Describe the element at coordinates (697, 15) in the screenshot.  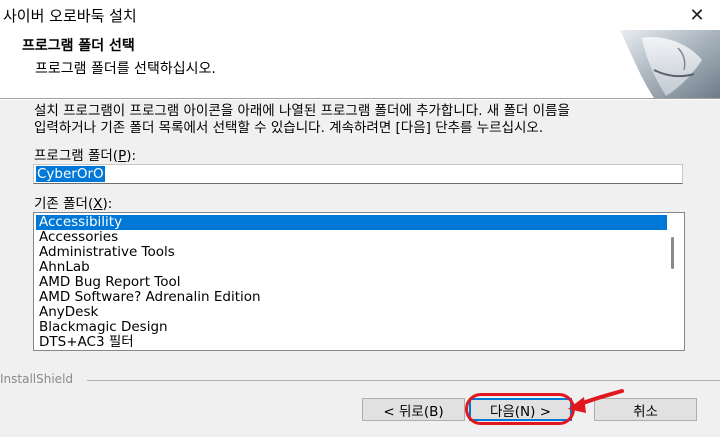
I see `close-icon: ✕` at that location.